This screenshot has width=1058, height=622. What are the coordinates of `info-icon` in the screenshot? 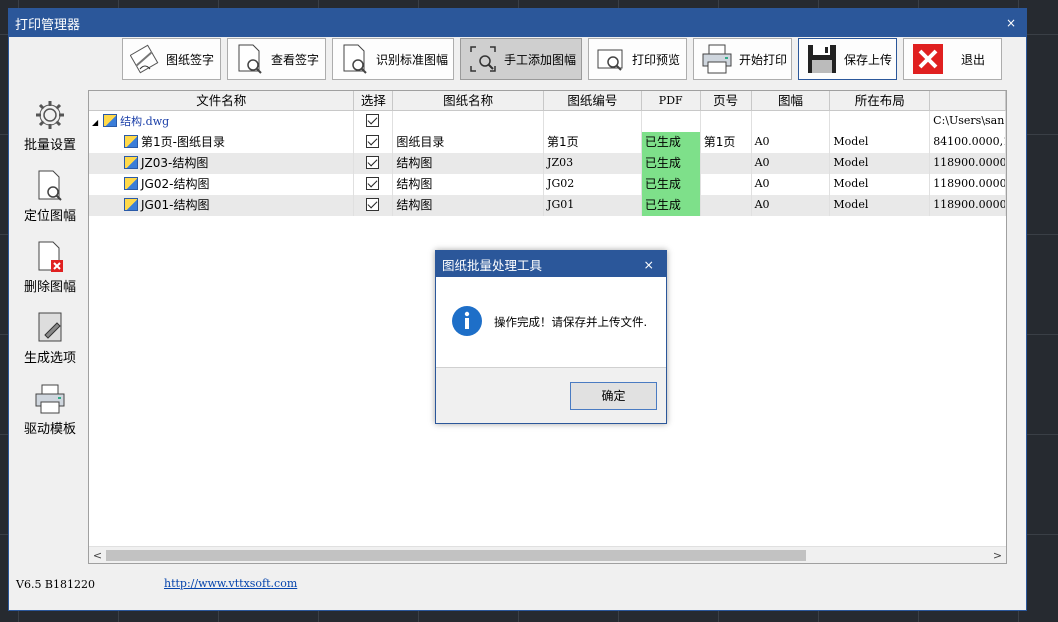 It's located at (467, 322).